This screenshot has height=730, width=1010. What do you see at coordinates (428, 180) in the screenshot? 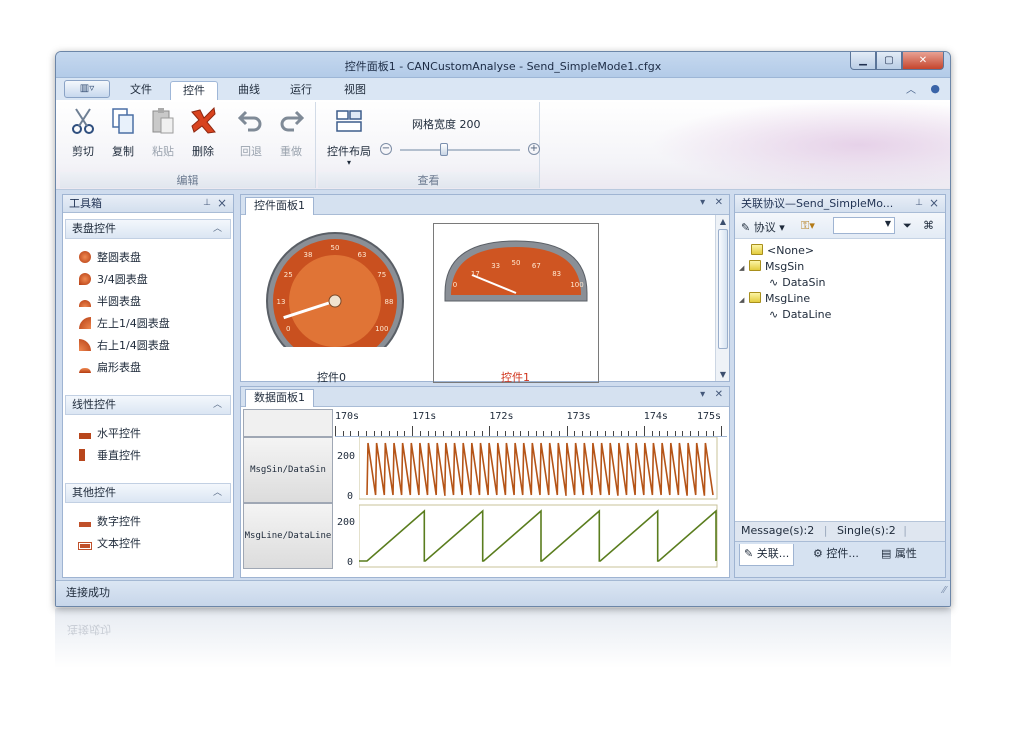
I see `view-group-label: 查看` at bounding box center [428, 180].